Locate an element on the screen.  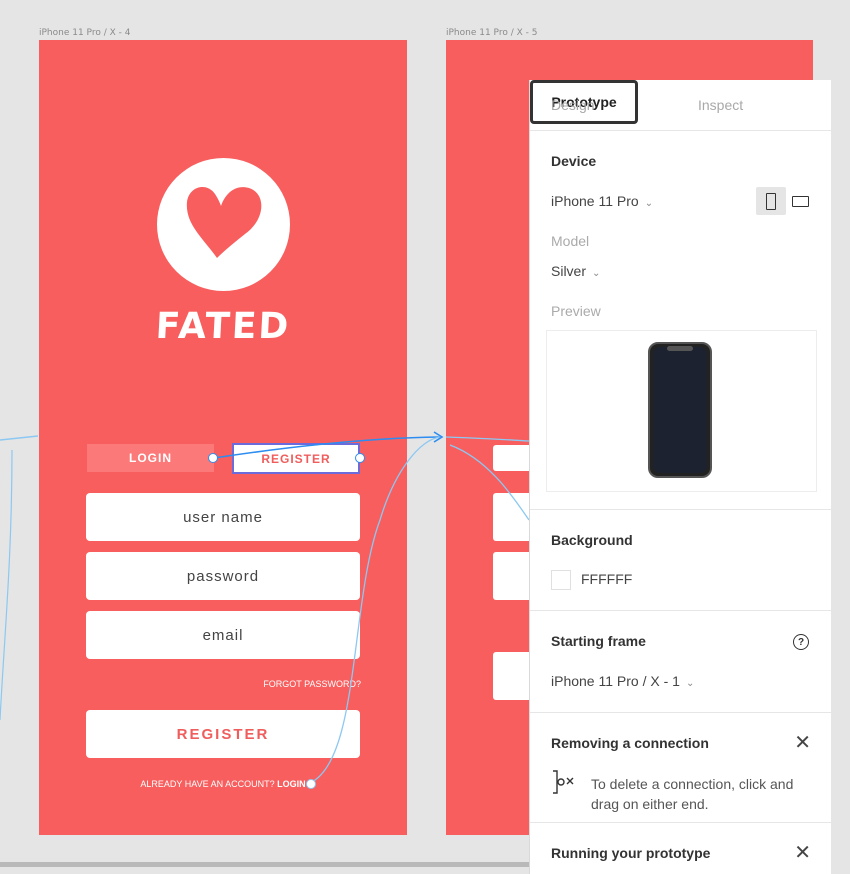
frame-label-5: iPhone 11 Pro / X - 5 is located at coordinates (491, 33).